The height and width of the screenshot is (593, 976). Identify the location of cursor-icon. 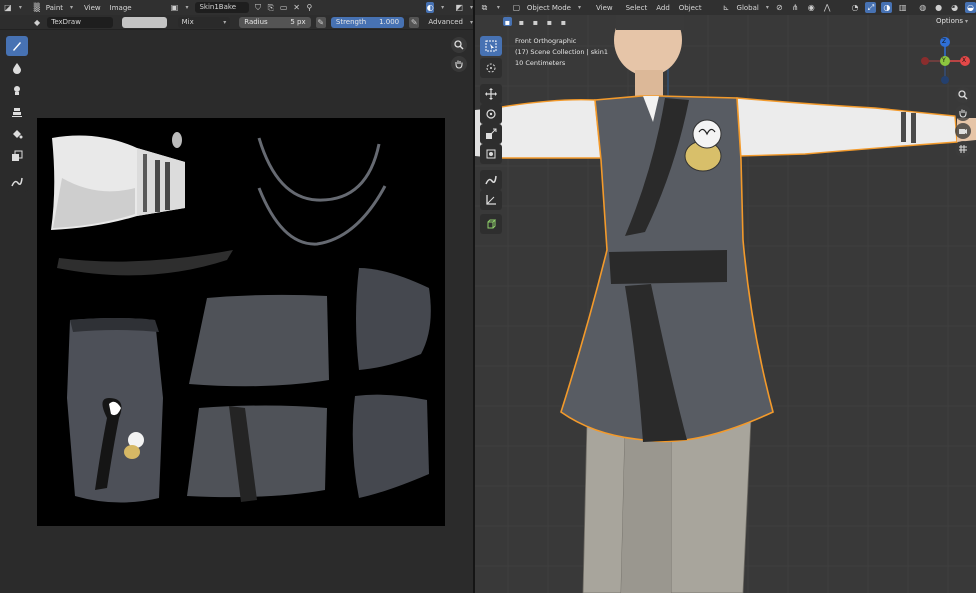
(491, 68).